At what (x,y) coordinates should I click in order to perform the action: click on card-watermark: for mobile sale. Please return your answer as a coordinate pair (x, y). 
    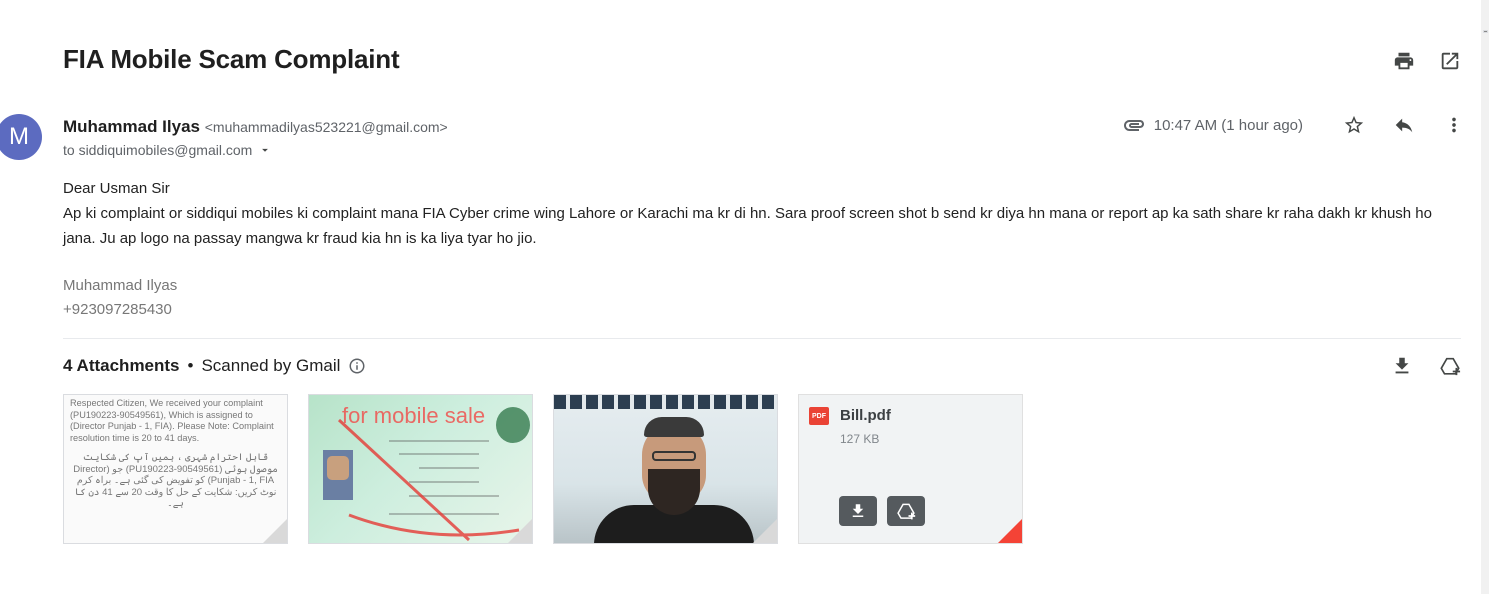
    Looking at the image, I should click on (414, 415).